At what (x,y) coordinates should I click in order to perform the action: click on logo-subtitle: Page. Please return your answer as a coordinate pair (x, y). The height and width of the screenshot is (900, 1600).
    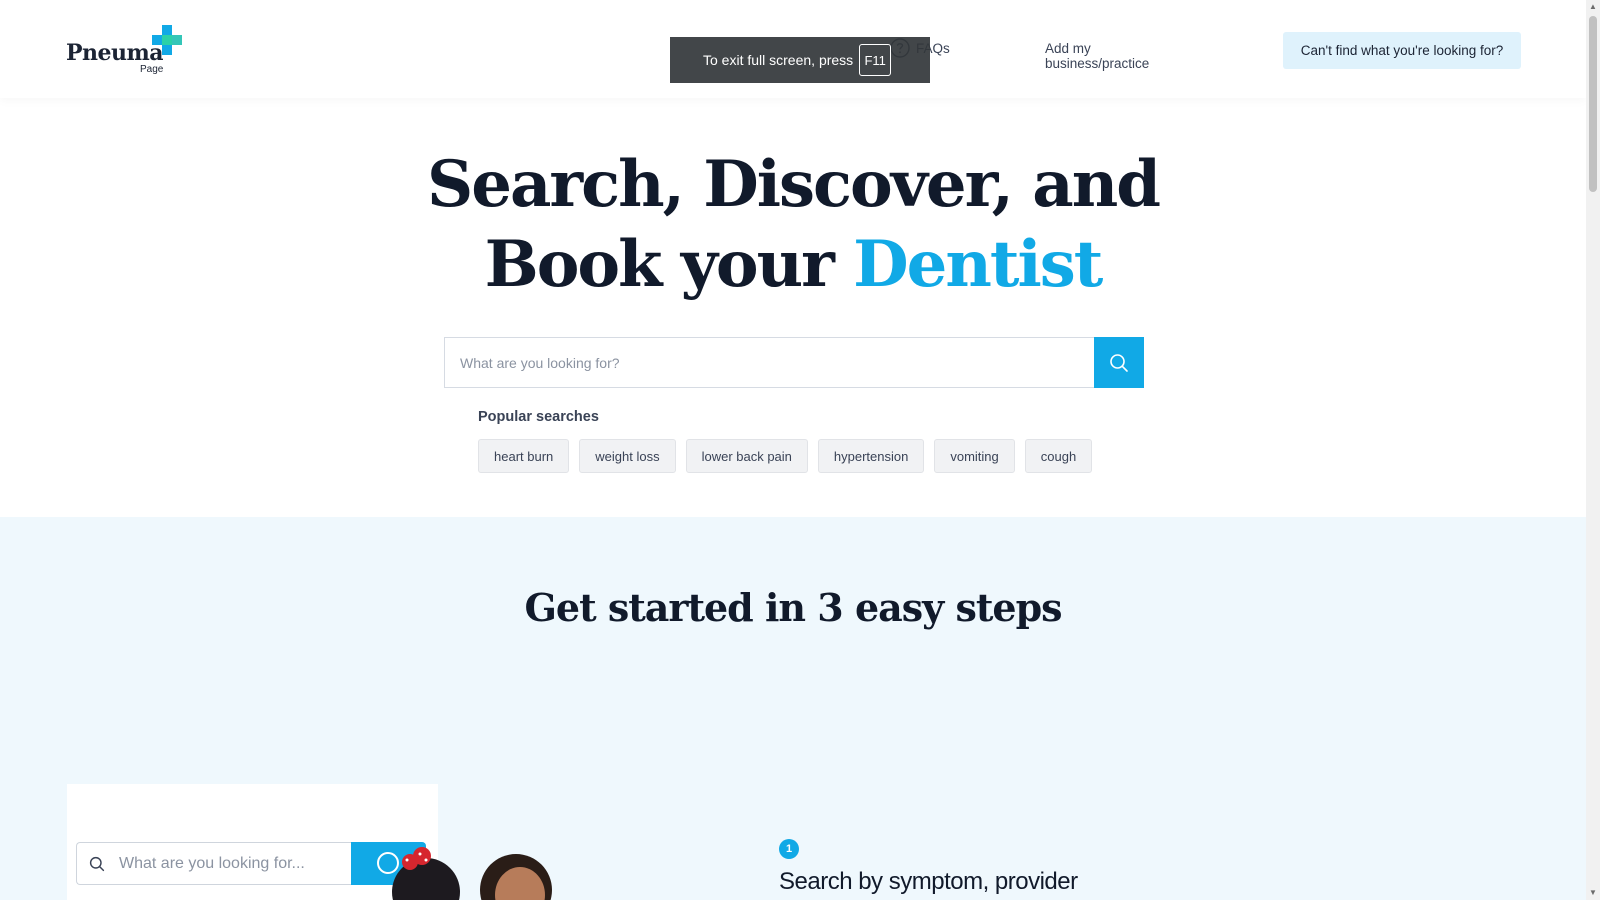
    Looking at the image, I should click on (152, 69).